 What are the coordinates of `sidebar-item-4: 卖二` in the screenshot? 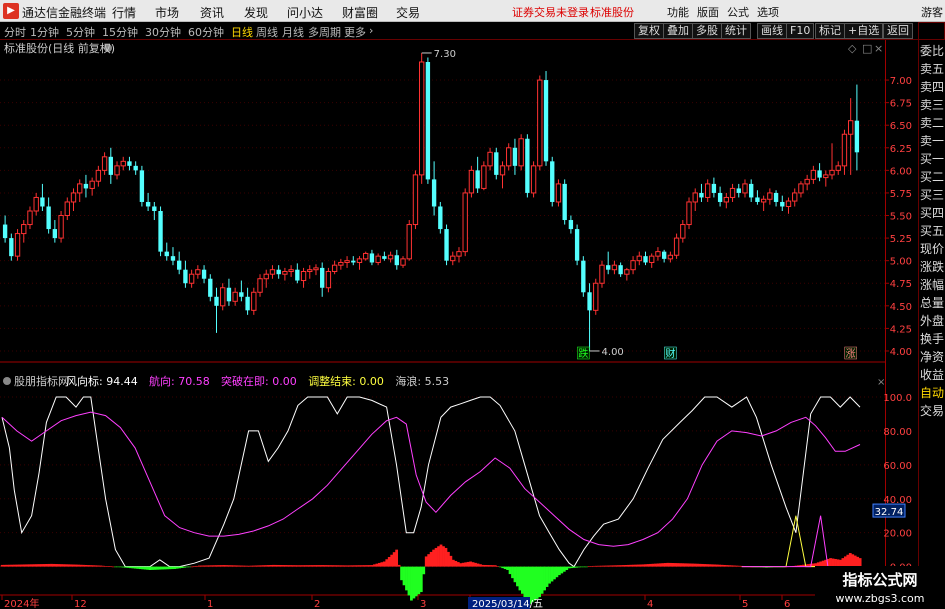 It's located at (932, 123).